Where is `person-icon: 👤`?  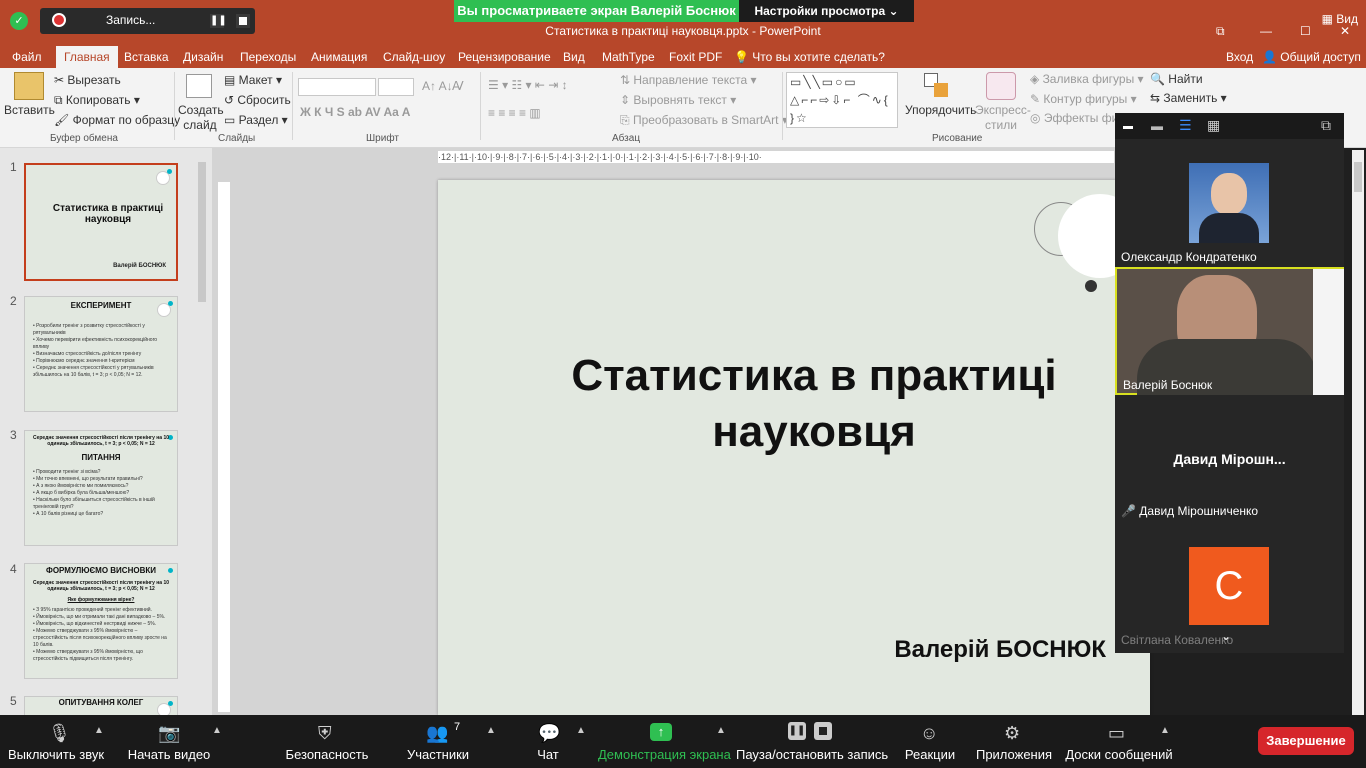 person-icon: 👤 is located at coordinates (1269, 57).